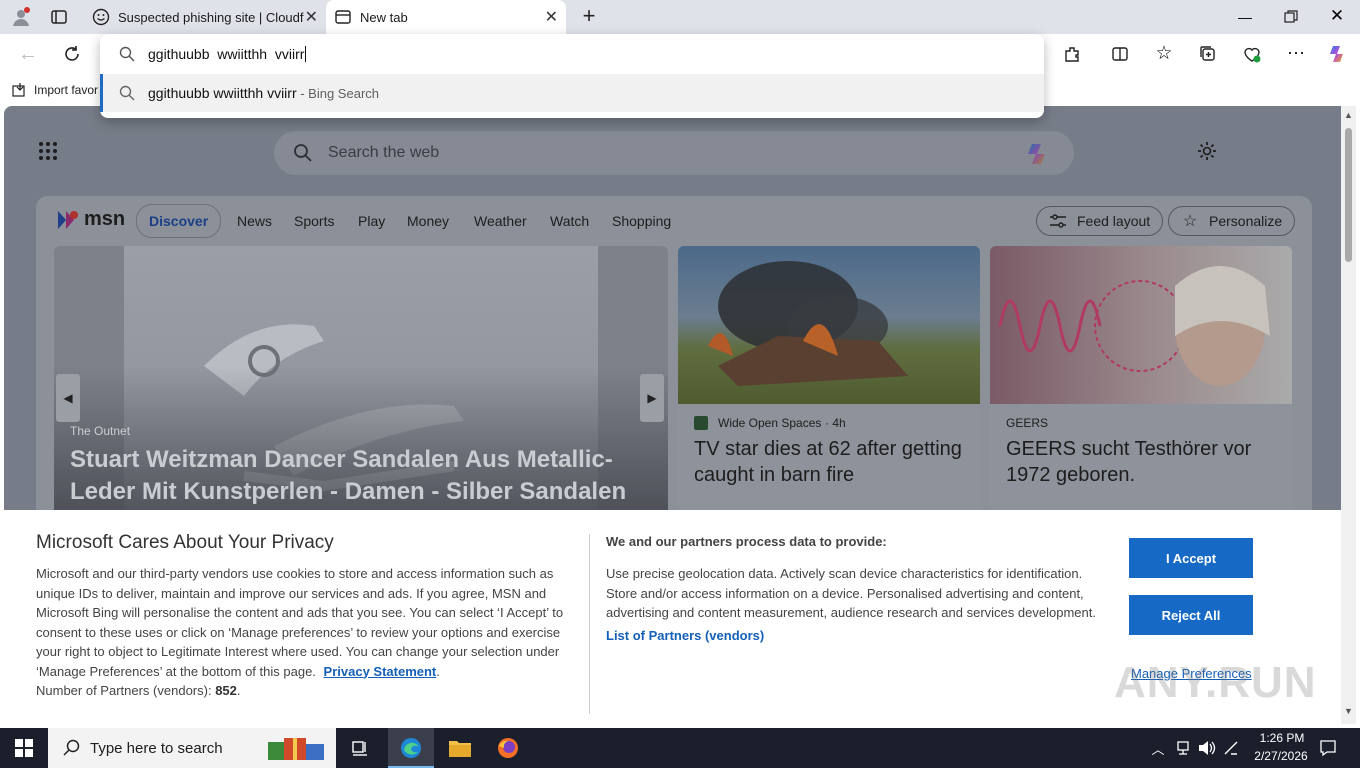 The height and width of the screenshot is (768, 1360). I want to click on import-favorites-icon, so click(20, 90).